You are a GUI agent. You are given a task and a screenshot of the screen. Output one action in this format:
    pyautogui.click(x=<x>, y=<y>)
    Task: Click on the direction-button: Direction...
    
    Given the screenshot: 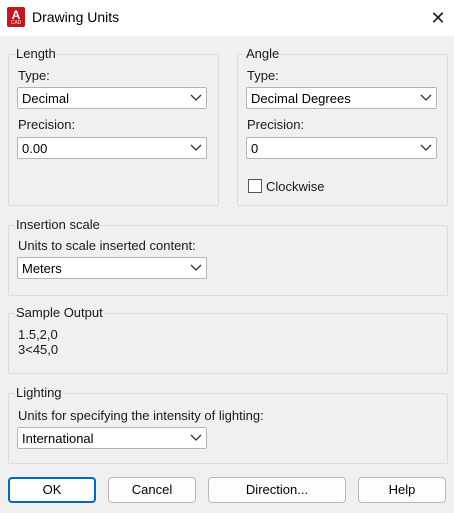 What is the action you would take?
    pyautogui.click(x=277, y=490)
    